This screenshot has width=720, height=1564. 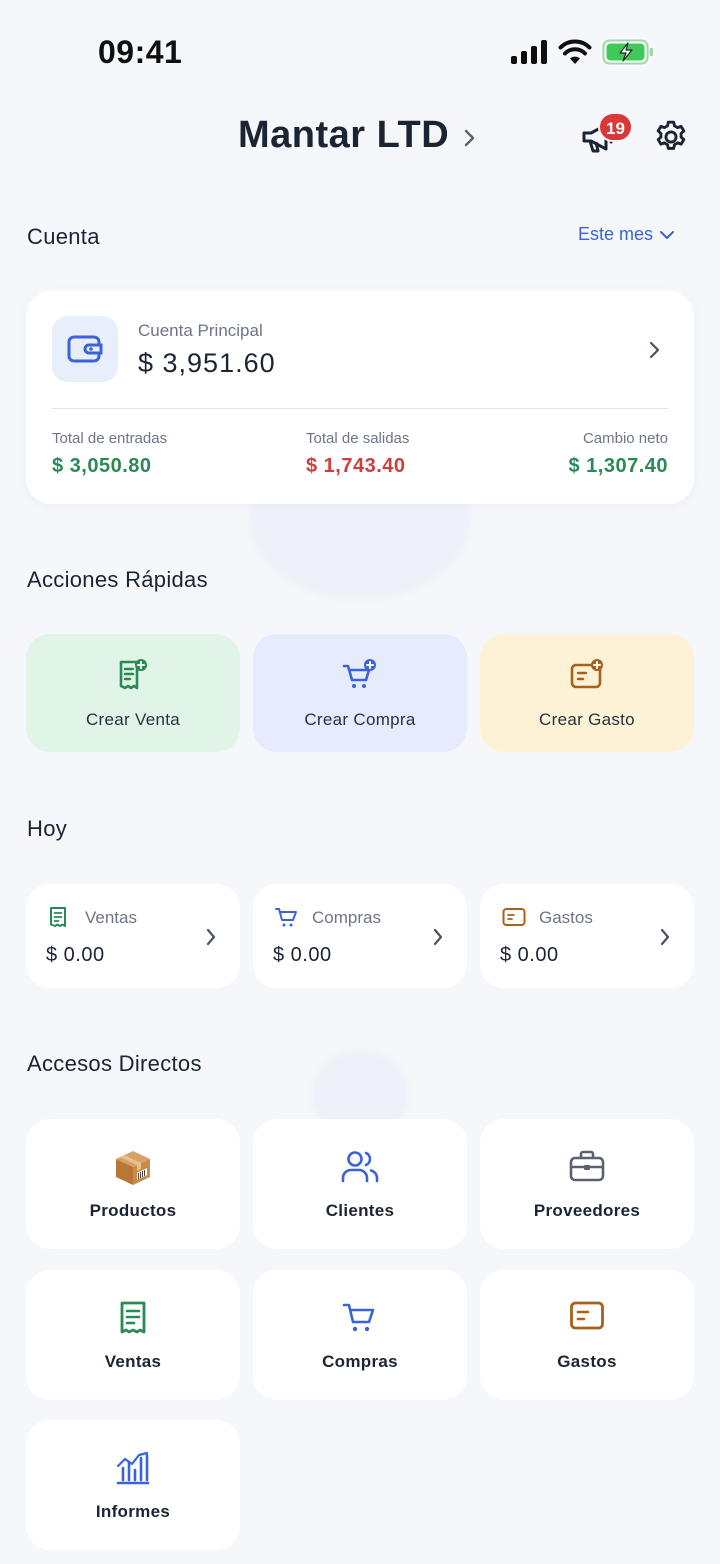 What do you see at coordinates (302, 955) in the screenshot?
I see `today-purchases-value: $ 0.00` at bounding box center [302, 955].